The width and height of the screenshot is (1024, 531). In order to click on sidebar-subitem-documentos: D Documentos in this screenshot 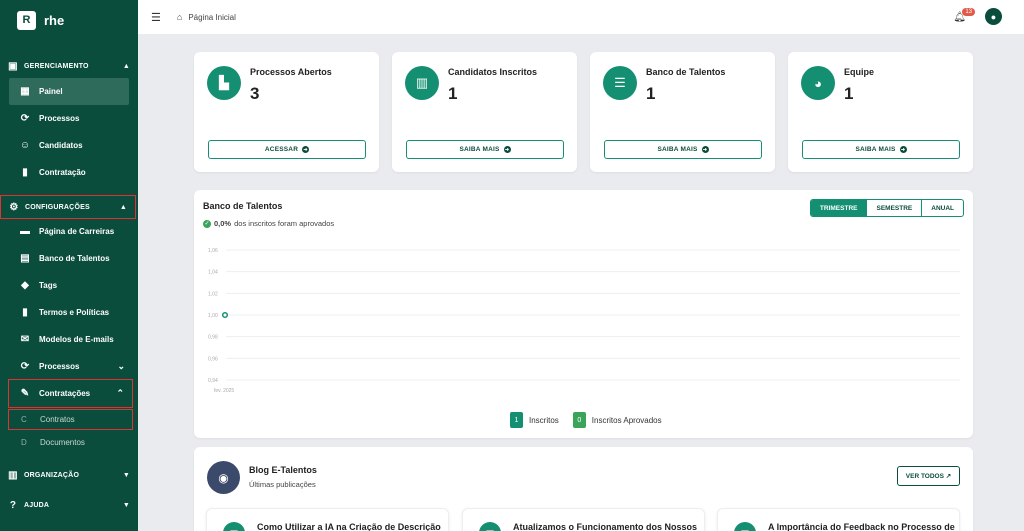, I will do `click(69, 442)`.